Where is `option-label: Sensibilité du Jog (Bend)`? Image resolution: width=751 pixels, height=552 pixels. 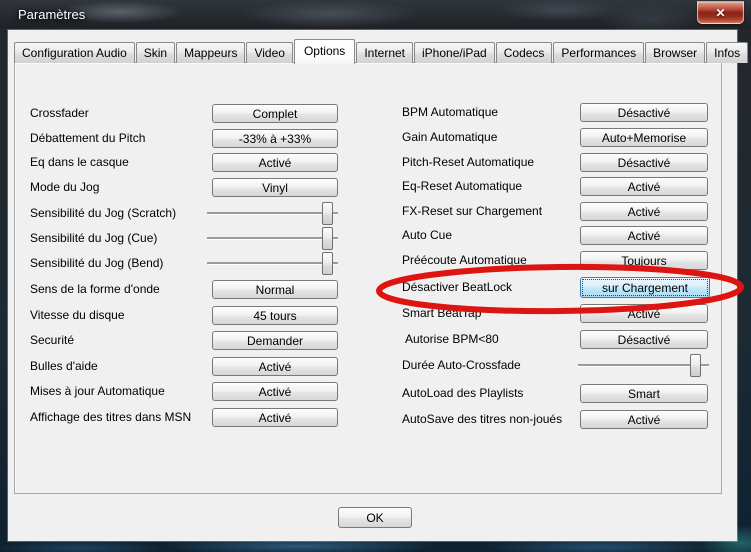 option-label: Sensibilité du Jog (Bend) is located at coordinates (97, 263).